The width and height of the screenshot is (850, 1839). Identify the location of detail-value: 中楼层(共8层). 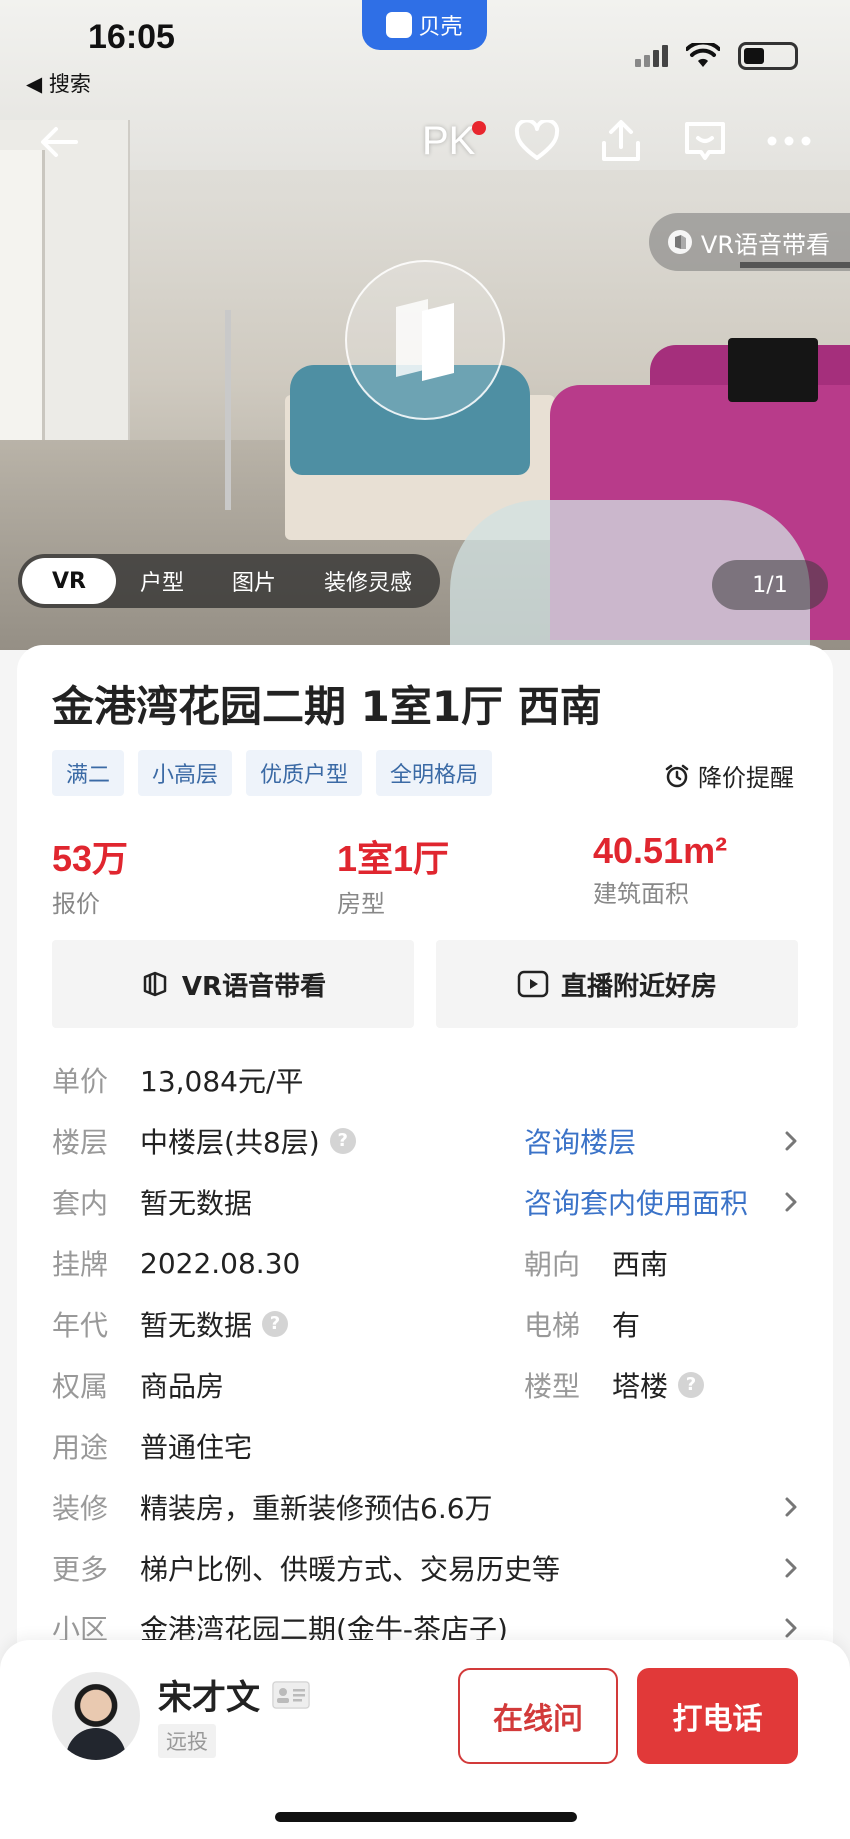
(230, 1142).